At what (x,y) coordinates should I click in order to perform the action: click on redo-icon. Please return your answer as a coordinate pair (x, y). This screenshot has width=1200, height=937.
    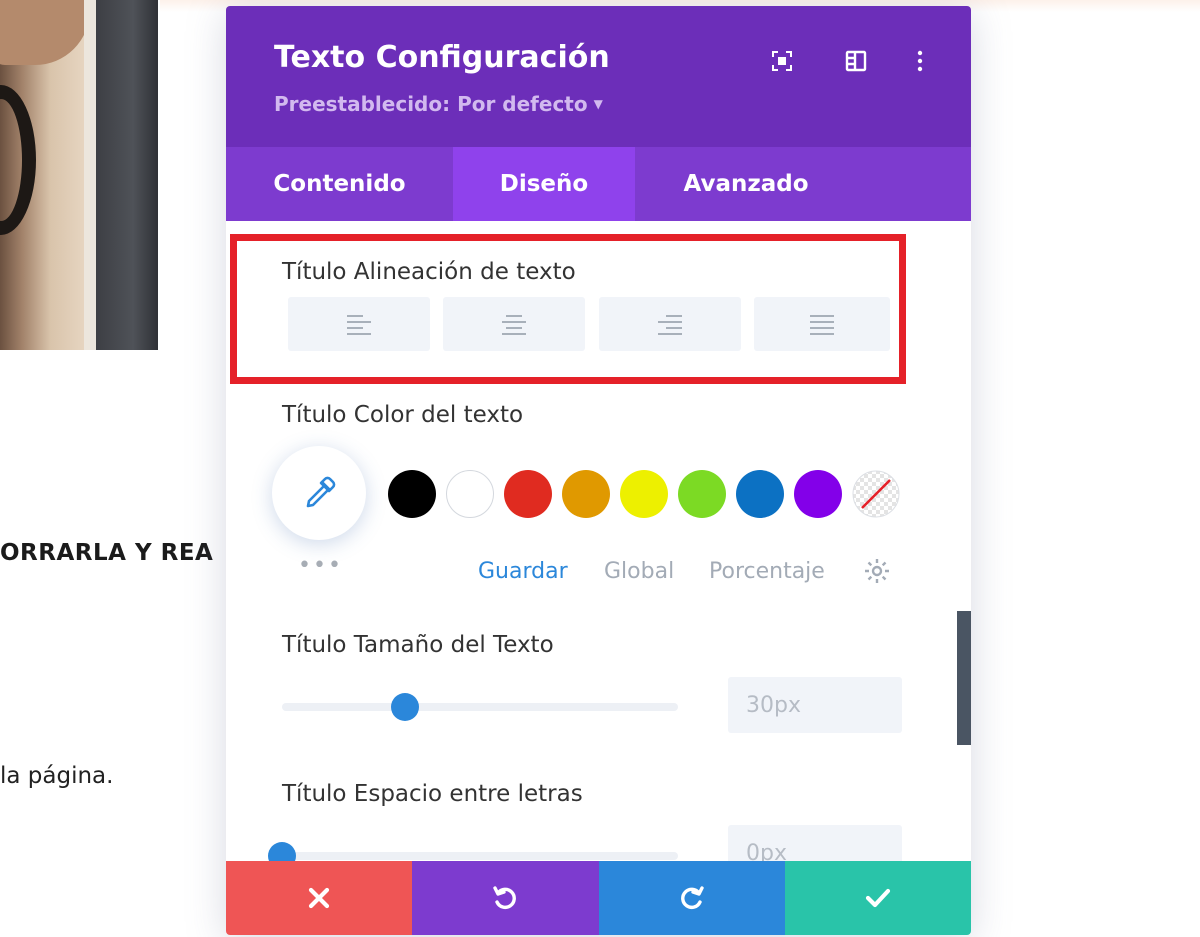
    Looking at the image, I should click on (692, 898).